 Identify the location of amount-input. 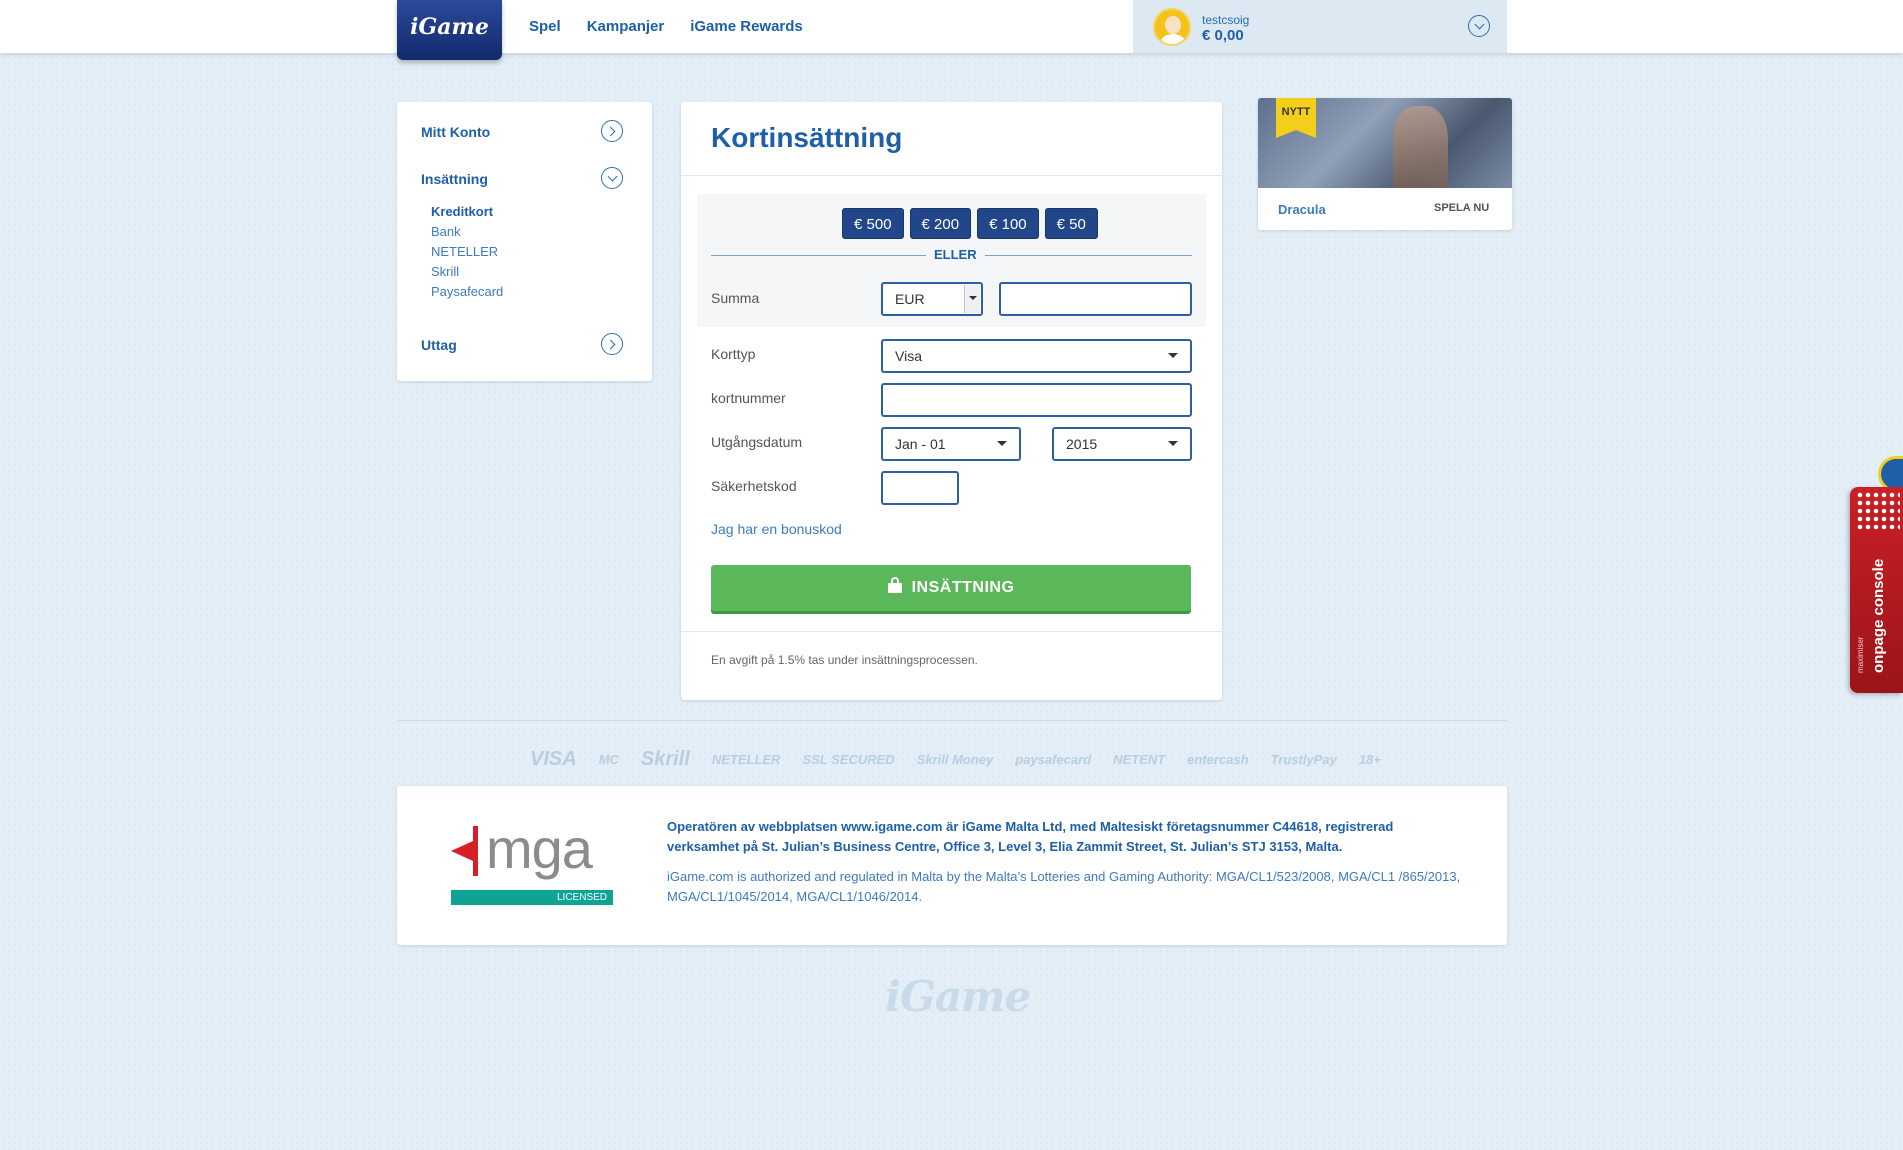
(1095, 299).